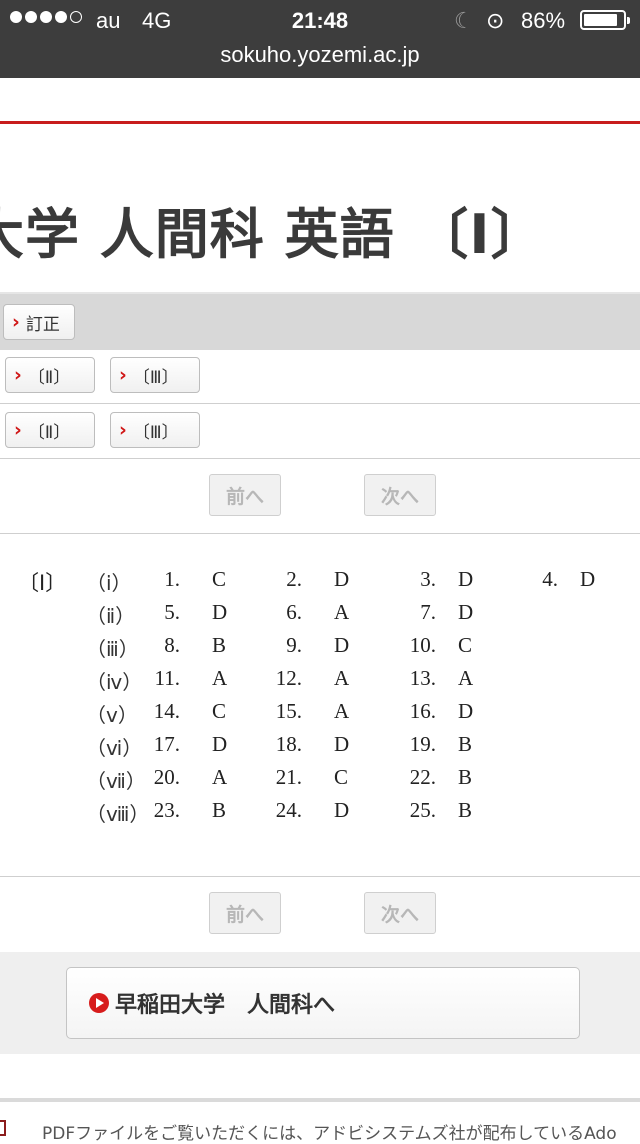 This screenshot has width=640, height=1144. I want to click on answer-row: （ⅶ） 20. A 21. C 22. B, so click(320, 780).